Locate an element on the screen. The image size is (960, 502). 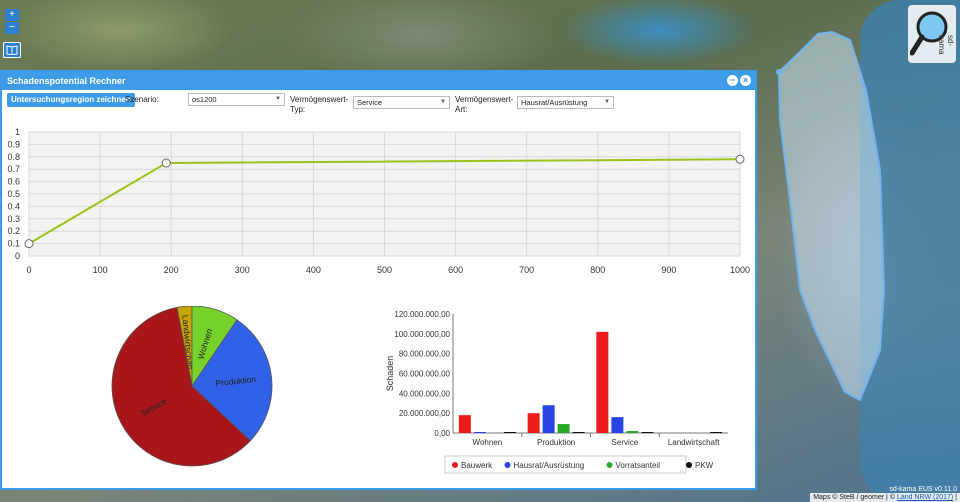
asset-type-label-line1: Vermögenswert- is located at coordinates (319, 99).